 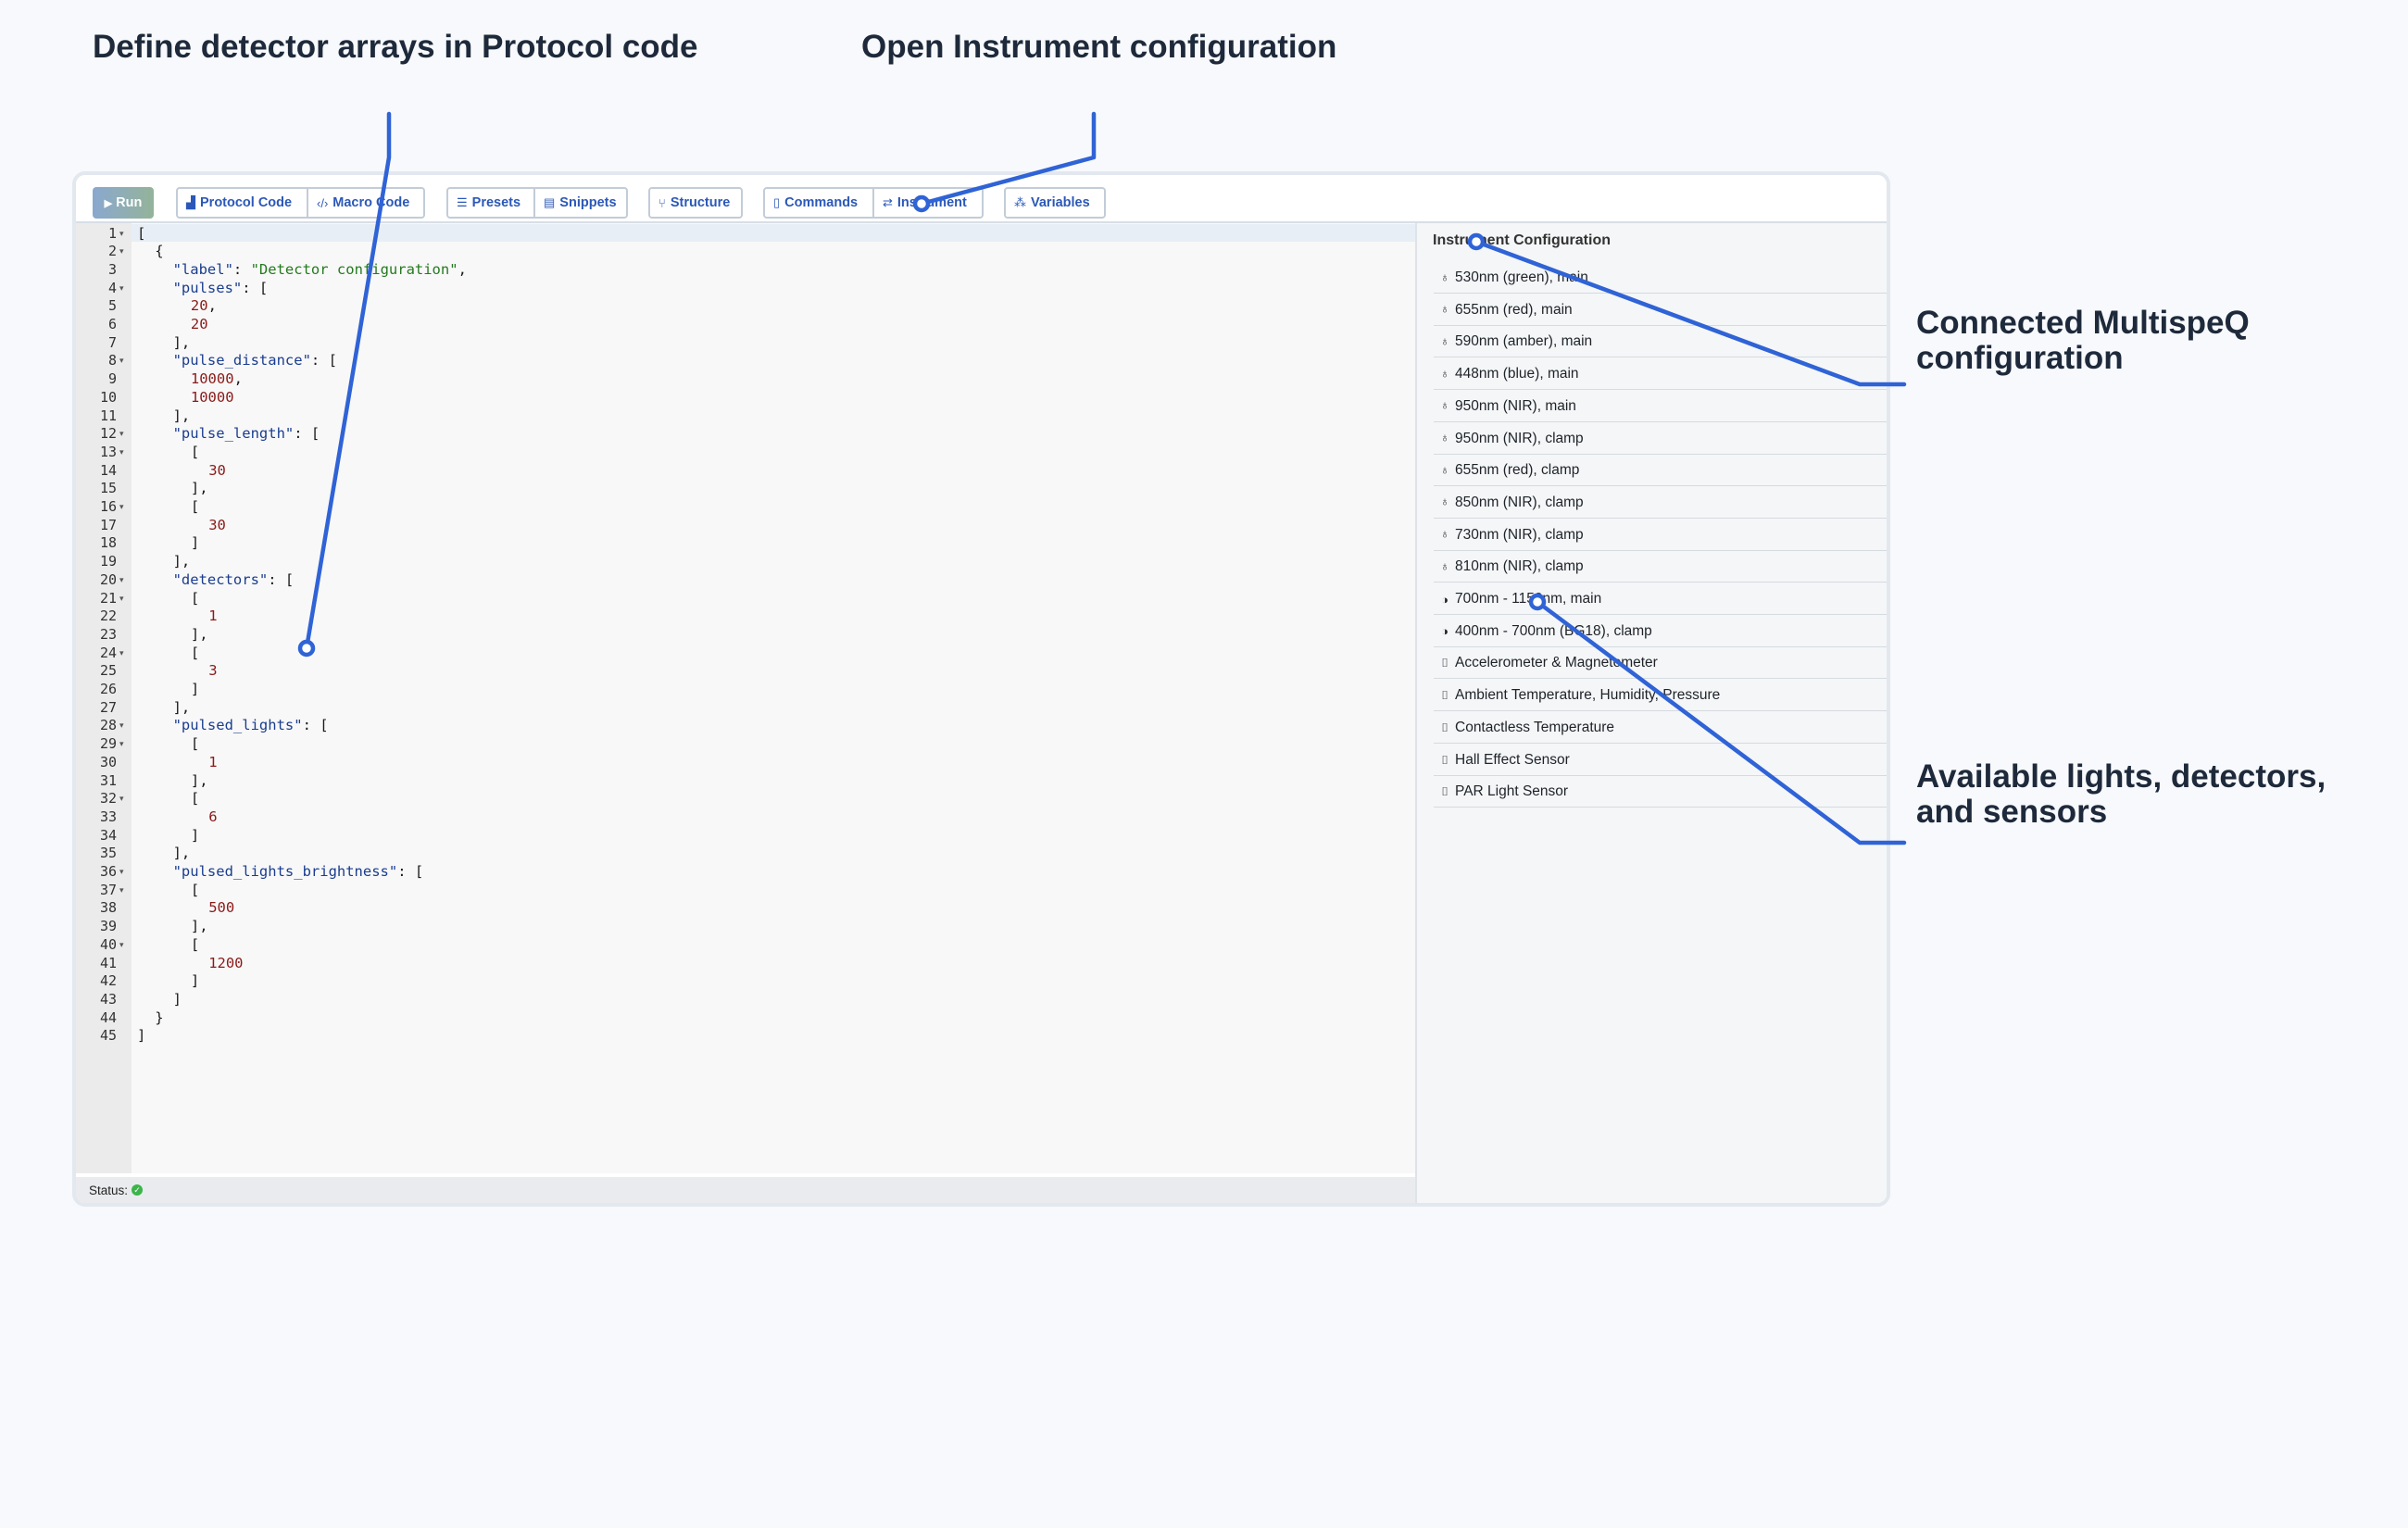 I want to click on line-number: 29, so click(x=108, y=744).